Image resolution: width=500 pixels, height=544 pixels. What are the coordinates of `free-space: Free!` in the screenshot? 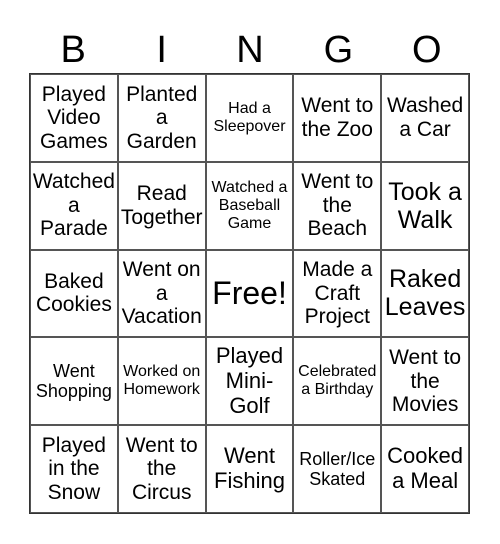 It's located at (249, 293).